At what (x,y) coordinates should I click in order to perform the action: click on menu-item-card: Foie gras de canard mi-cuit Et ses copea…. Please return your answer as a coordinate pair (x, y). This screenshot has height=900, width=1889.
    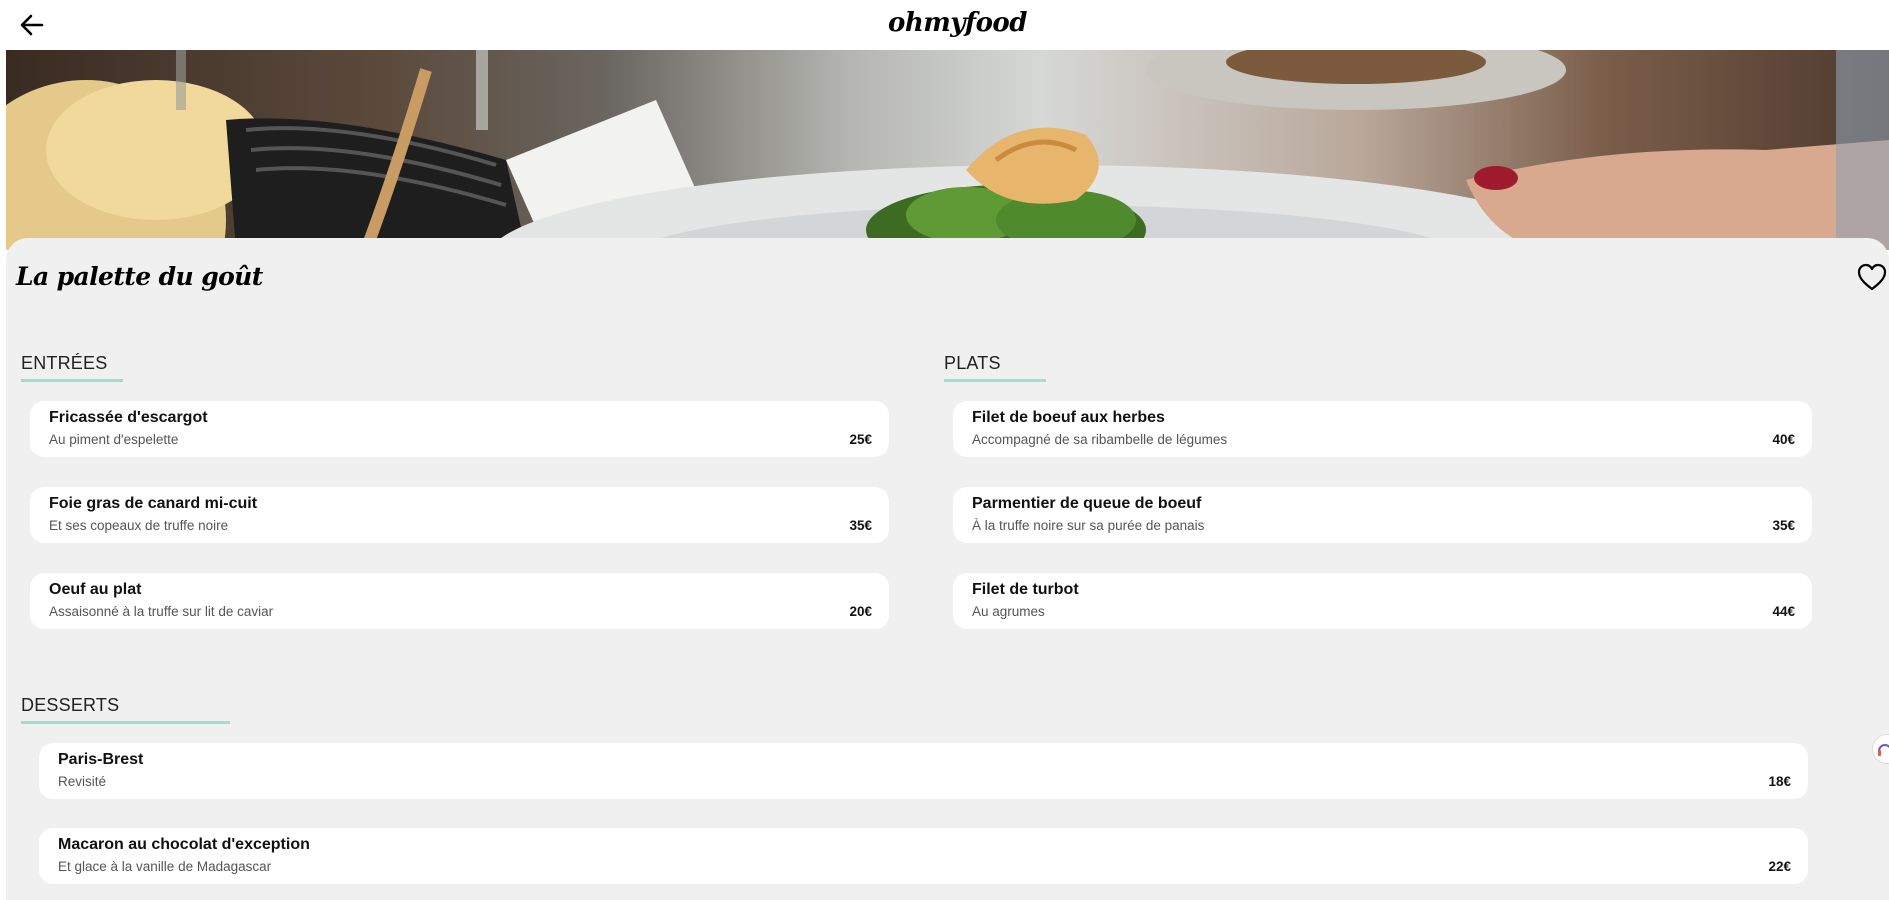
    Looking at the image, I should click on (459, 515).